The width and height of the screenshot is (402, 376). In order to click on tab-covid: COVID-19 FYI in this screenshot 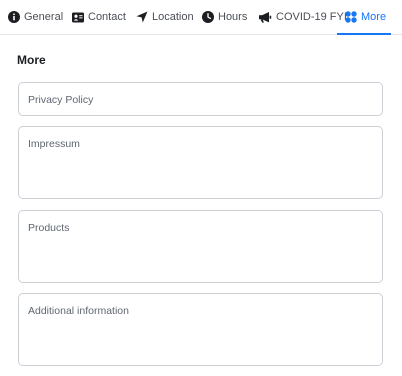, I will do `click(303, 17)`.